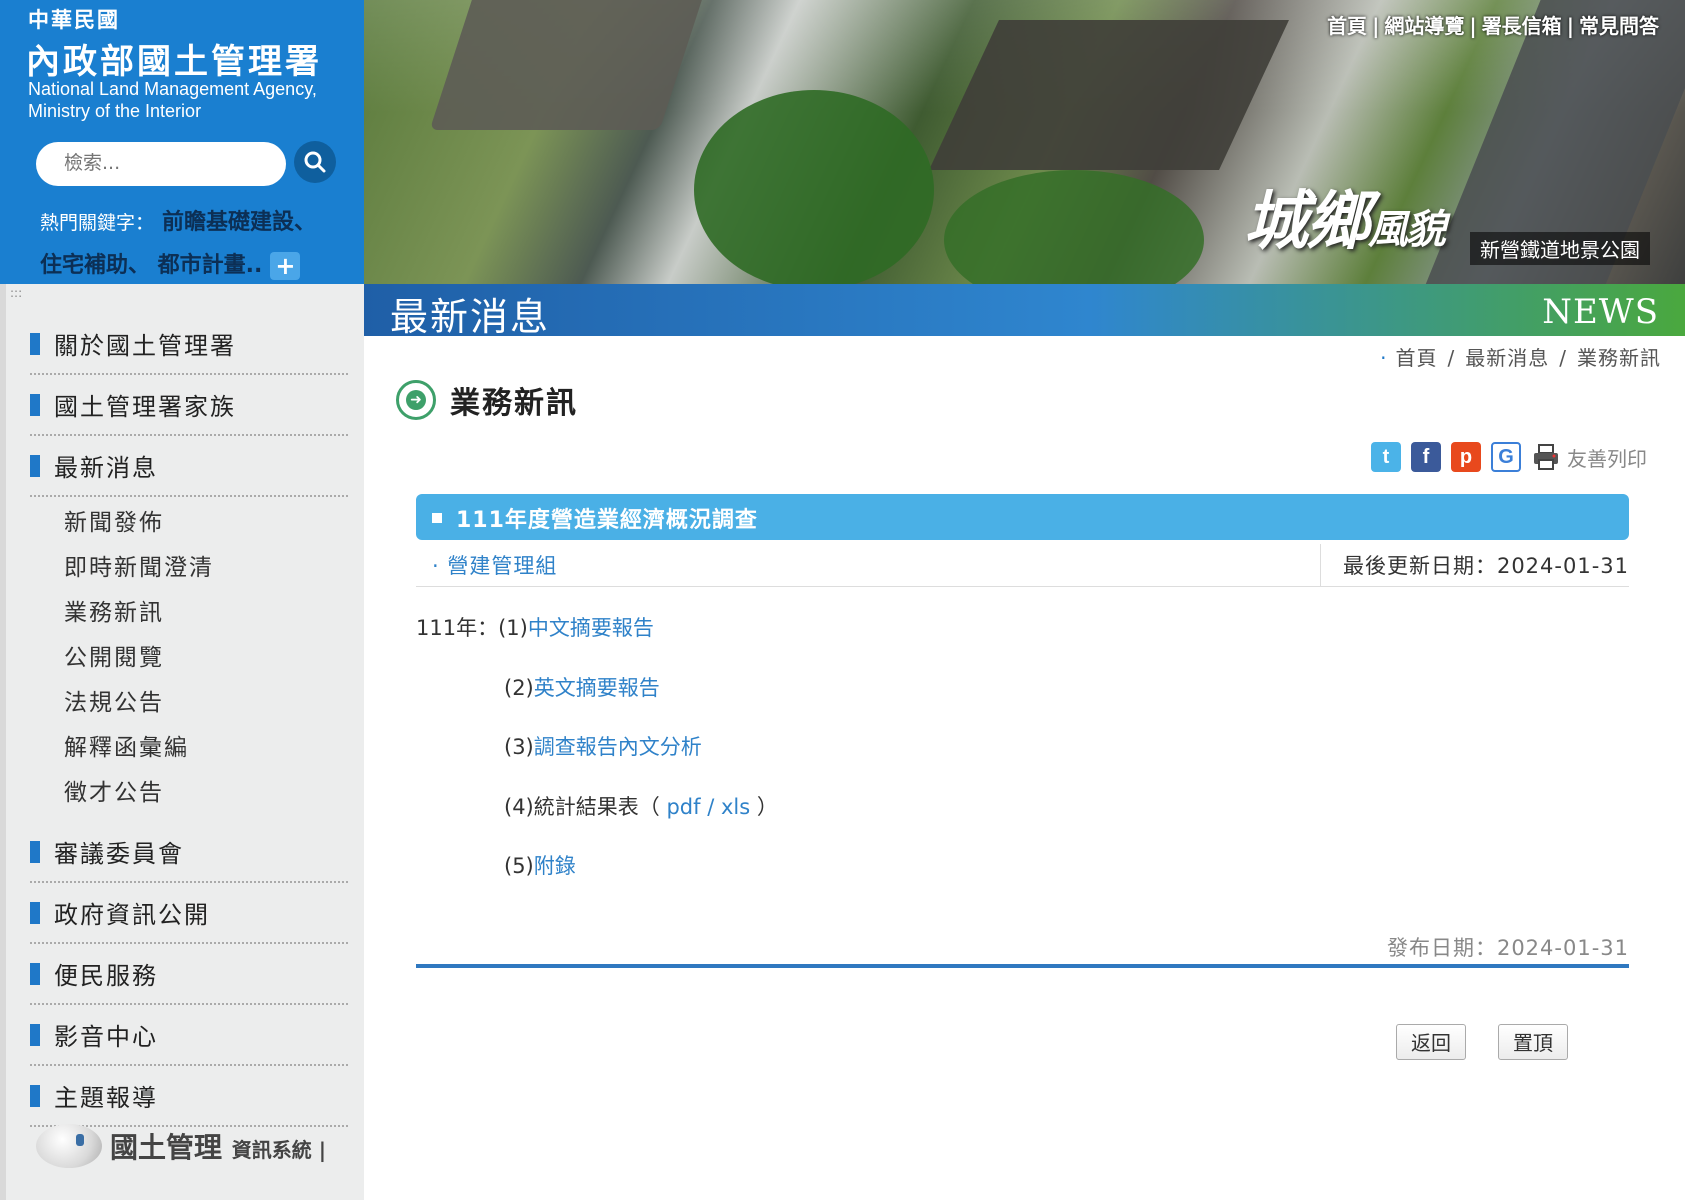  What do you see at coordinates (169, 163) in the screenshot?
I see `search-input` at bounding box center [169, 163].